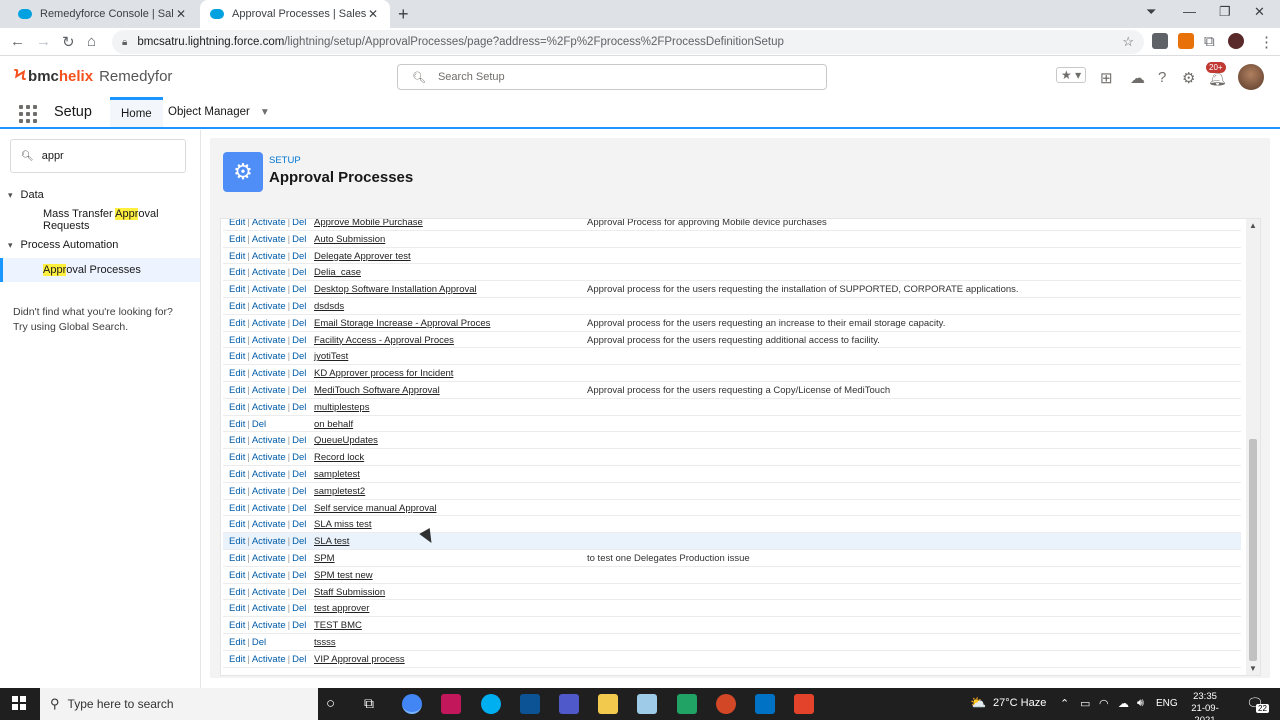 The height and width of the screenshot is (727, 1280). What do you see at coordinates (136, 112) in the screenshot?
I see `tab-home: Home` at bounding box center [136, 112].